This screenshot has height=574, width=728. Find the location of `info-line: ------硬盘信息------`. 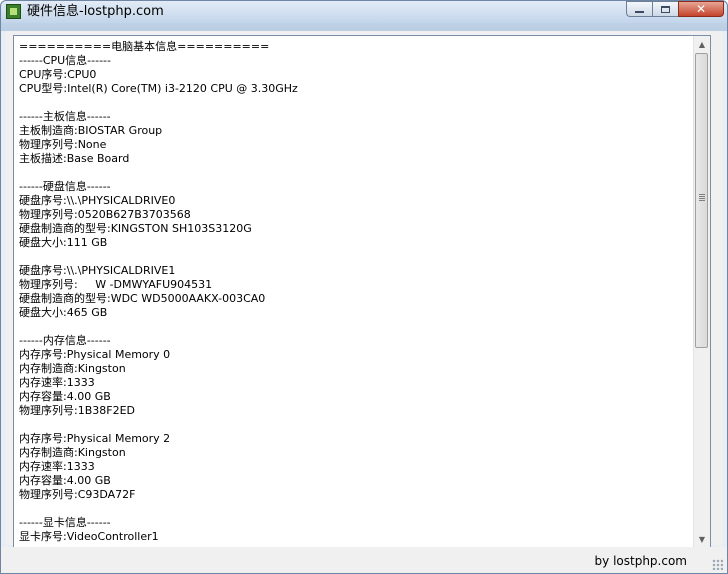

info-line: ------硬盘信息------ is located at coordinates (65, 186).